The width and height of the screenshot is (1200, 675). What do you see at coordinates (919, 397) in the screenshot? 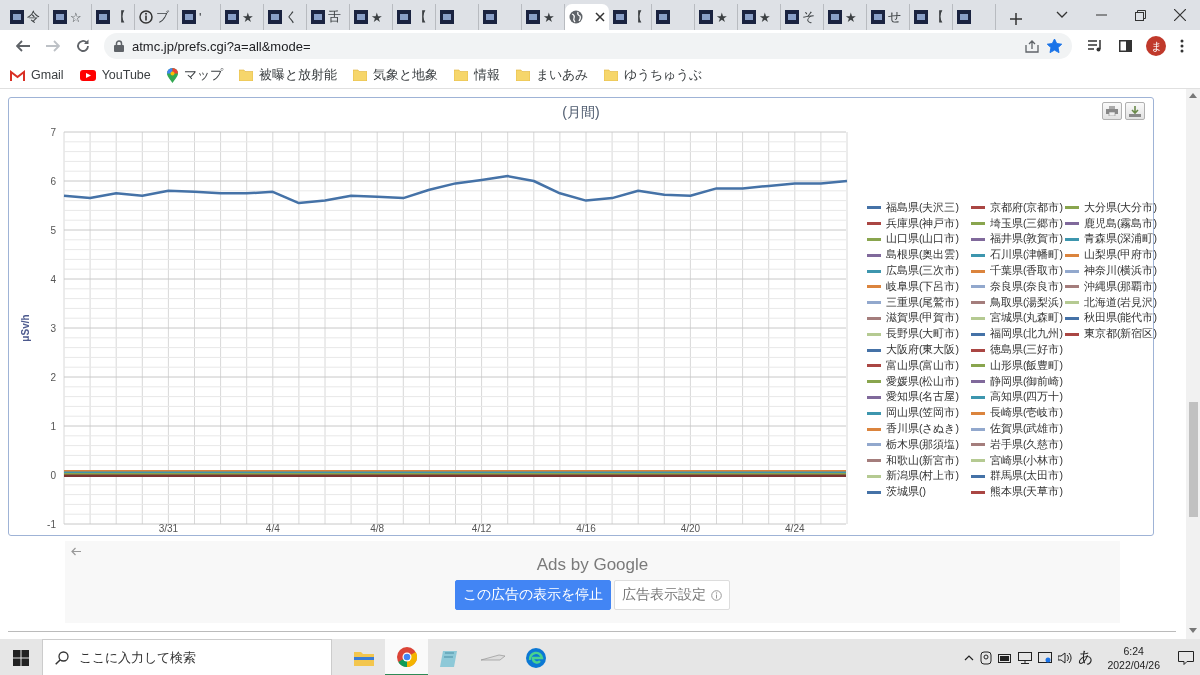
I see `legend-item: 愛知県(名古屋)` at bounding box center [919, 397].